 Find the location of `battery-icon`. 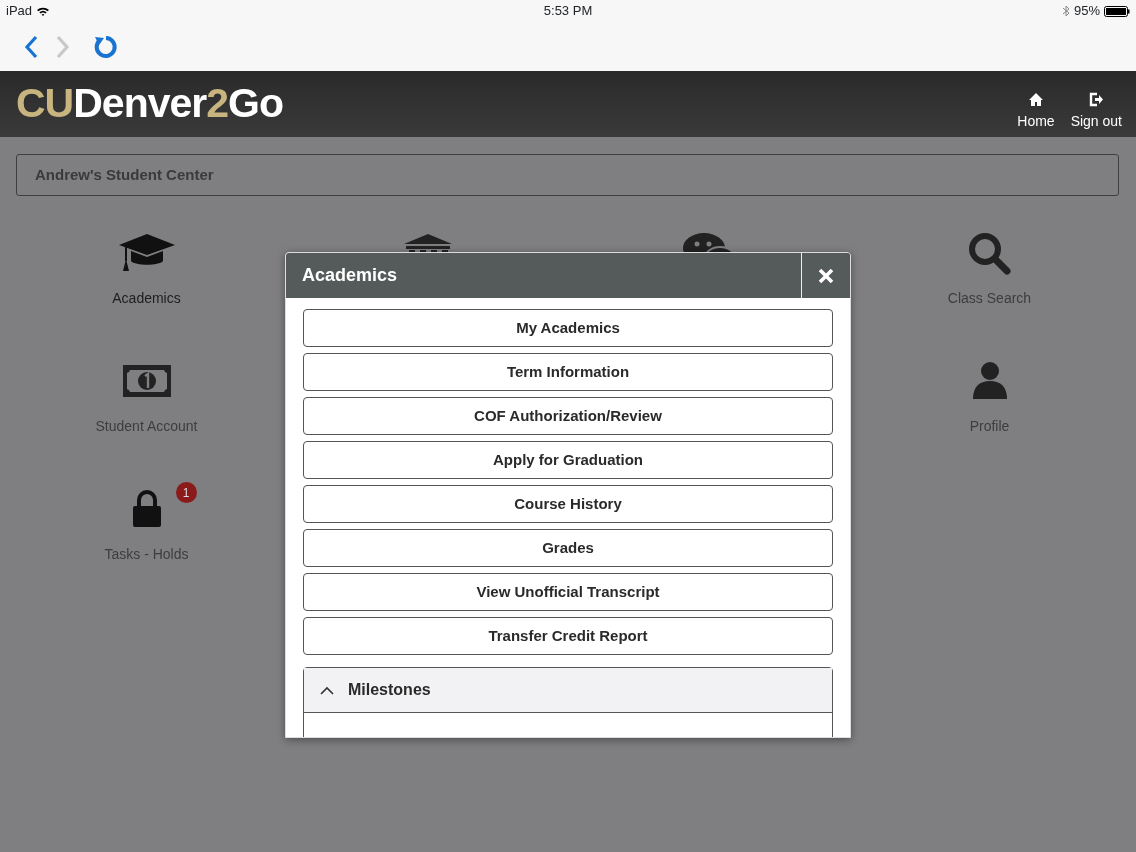

battery-icon is located at coordinates (1117, 11).